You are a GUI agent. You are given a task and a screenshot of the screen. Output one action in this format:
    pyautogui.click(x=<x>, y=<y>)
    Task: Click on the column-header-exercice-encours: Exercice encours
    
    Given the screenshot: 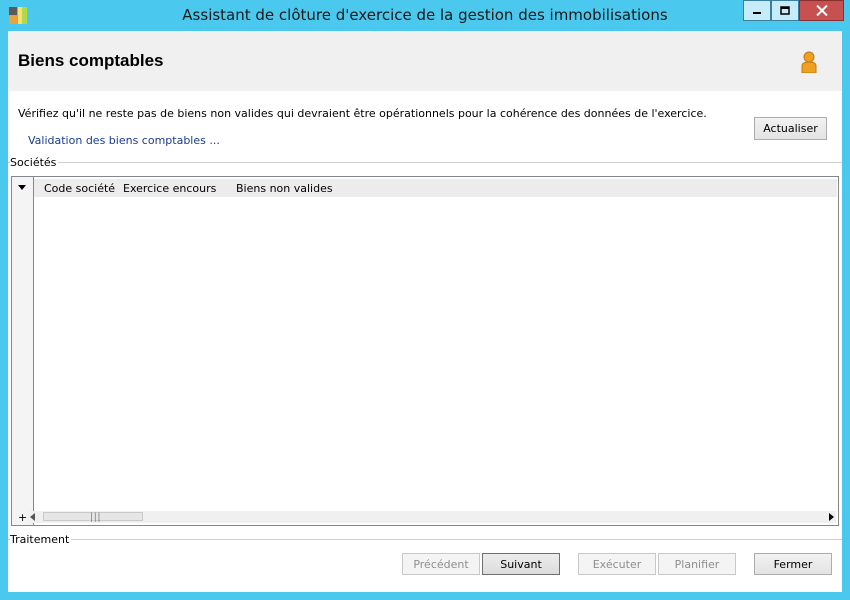 What is the action you would take?
    pyautogui.click(x=169, y=188)
    